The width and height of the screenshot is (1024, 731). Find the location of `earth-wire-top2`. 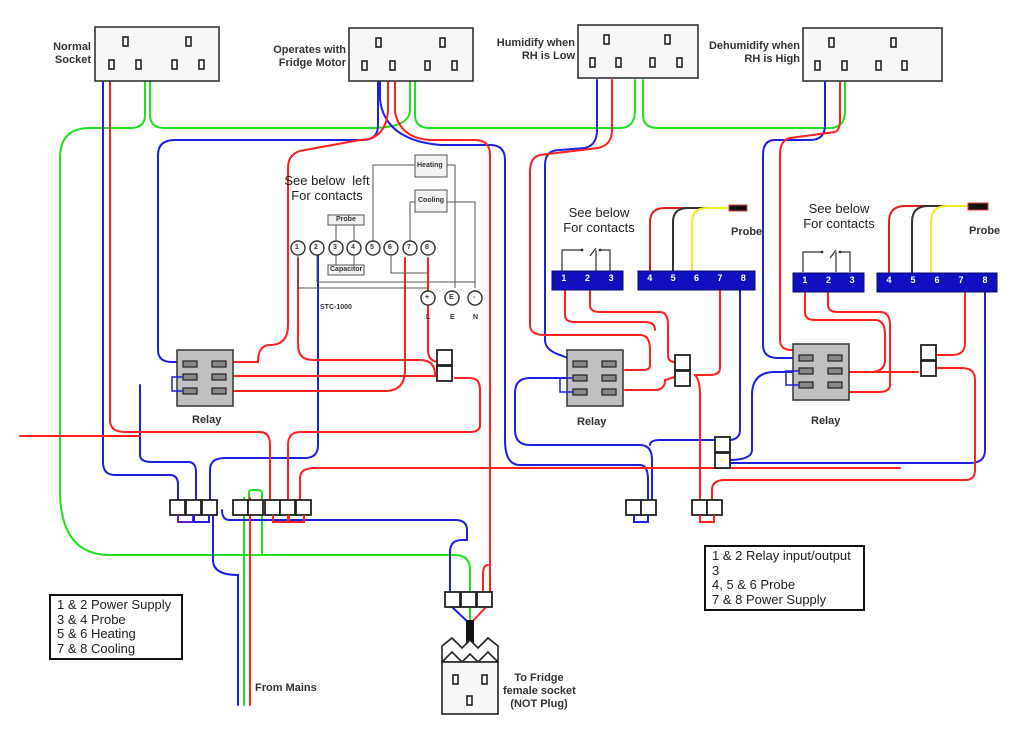

earth-wire-top2 is located at coordinates (525, 104).